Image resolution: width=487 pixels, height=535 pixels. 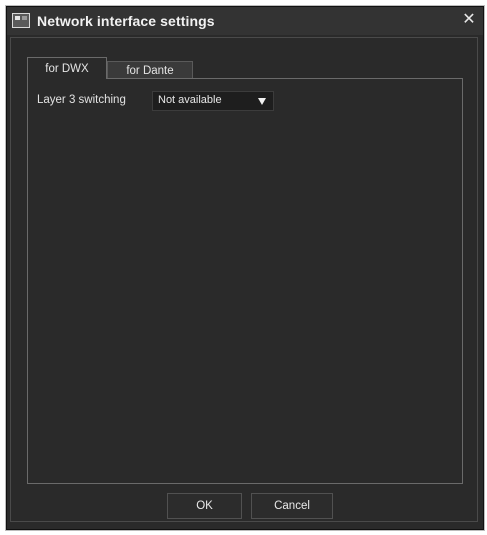 I want to click on cancel-button: Cancel, so click(x=292, y=506).